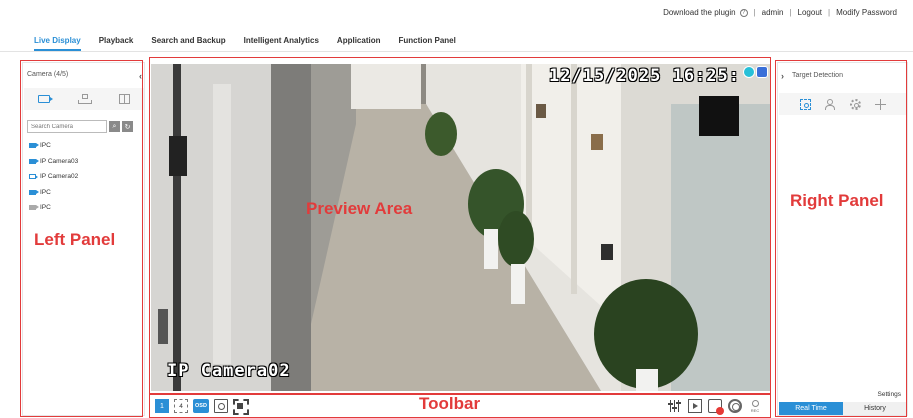 This screenshot has width=913, height=418. What do you see at coordinates (695, 406) in the screenshot?
I see `audio-icon` at bounding box center [695, 406].